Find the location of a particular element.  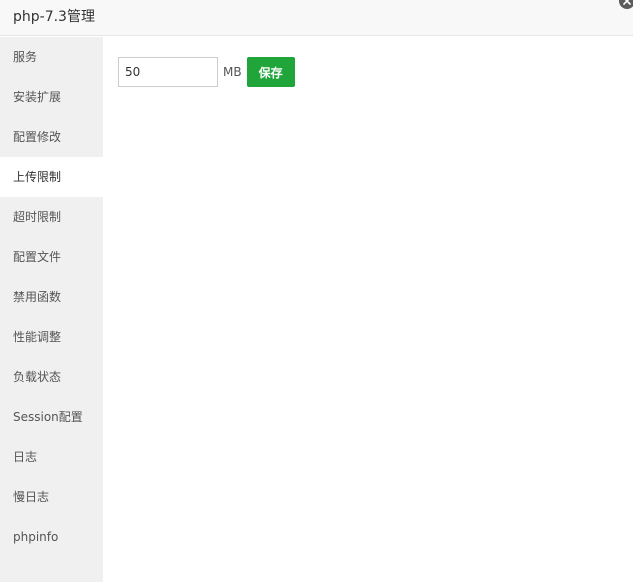

upload-limit-row: MB 保存 is located at coordinates (206, 72).